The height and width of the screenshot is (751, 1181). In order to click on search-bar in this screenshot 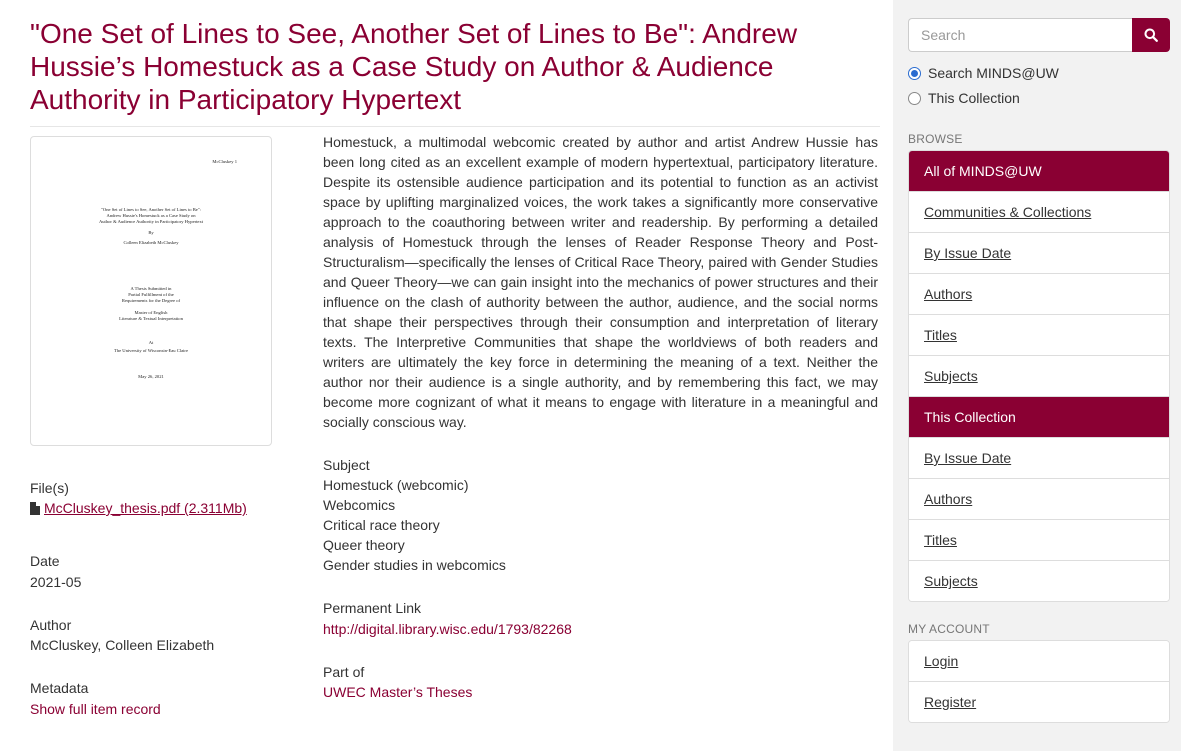, I will do `click(1039, 35)`.